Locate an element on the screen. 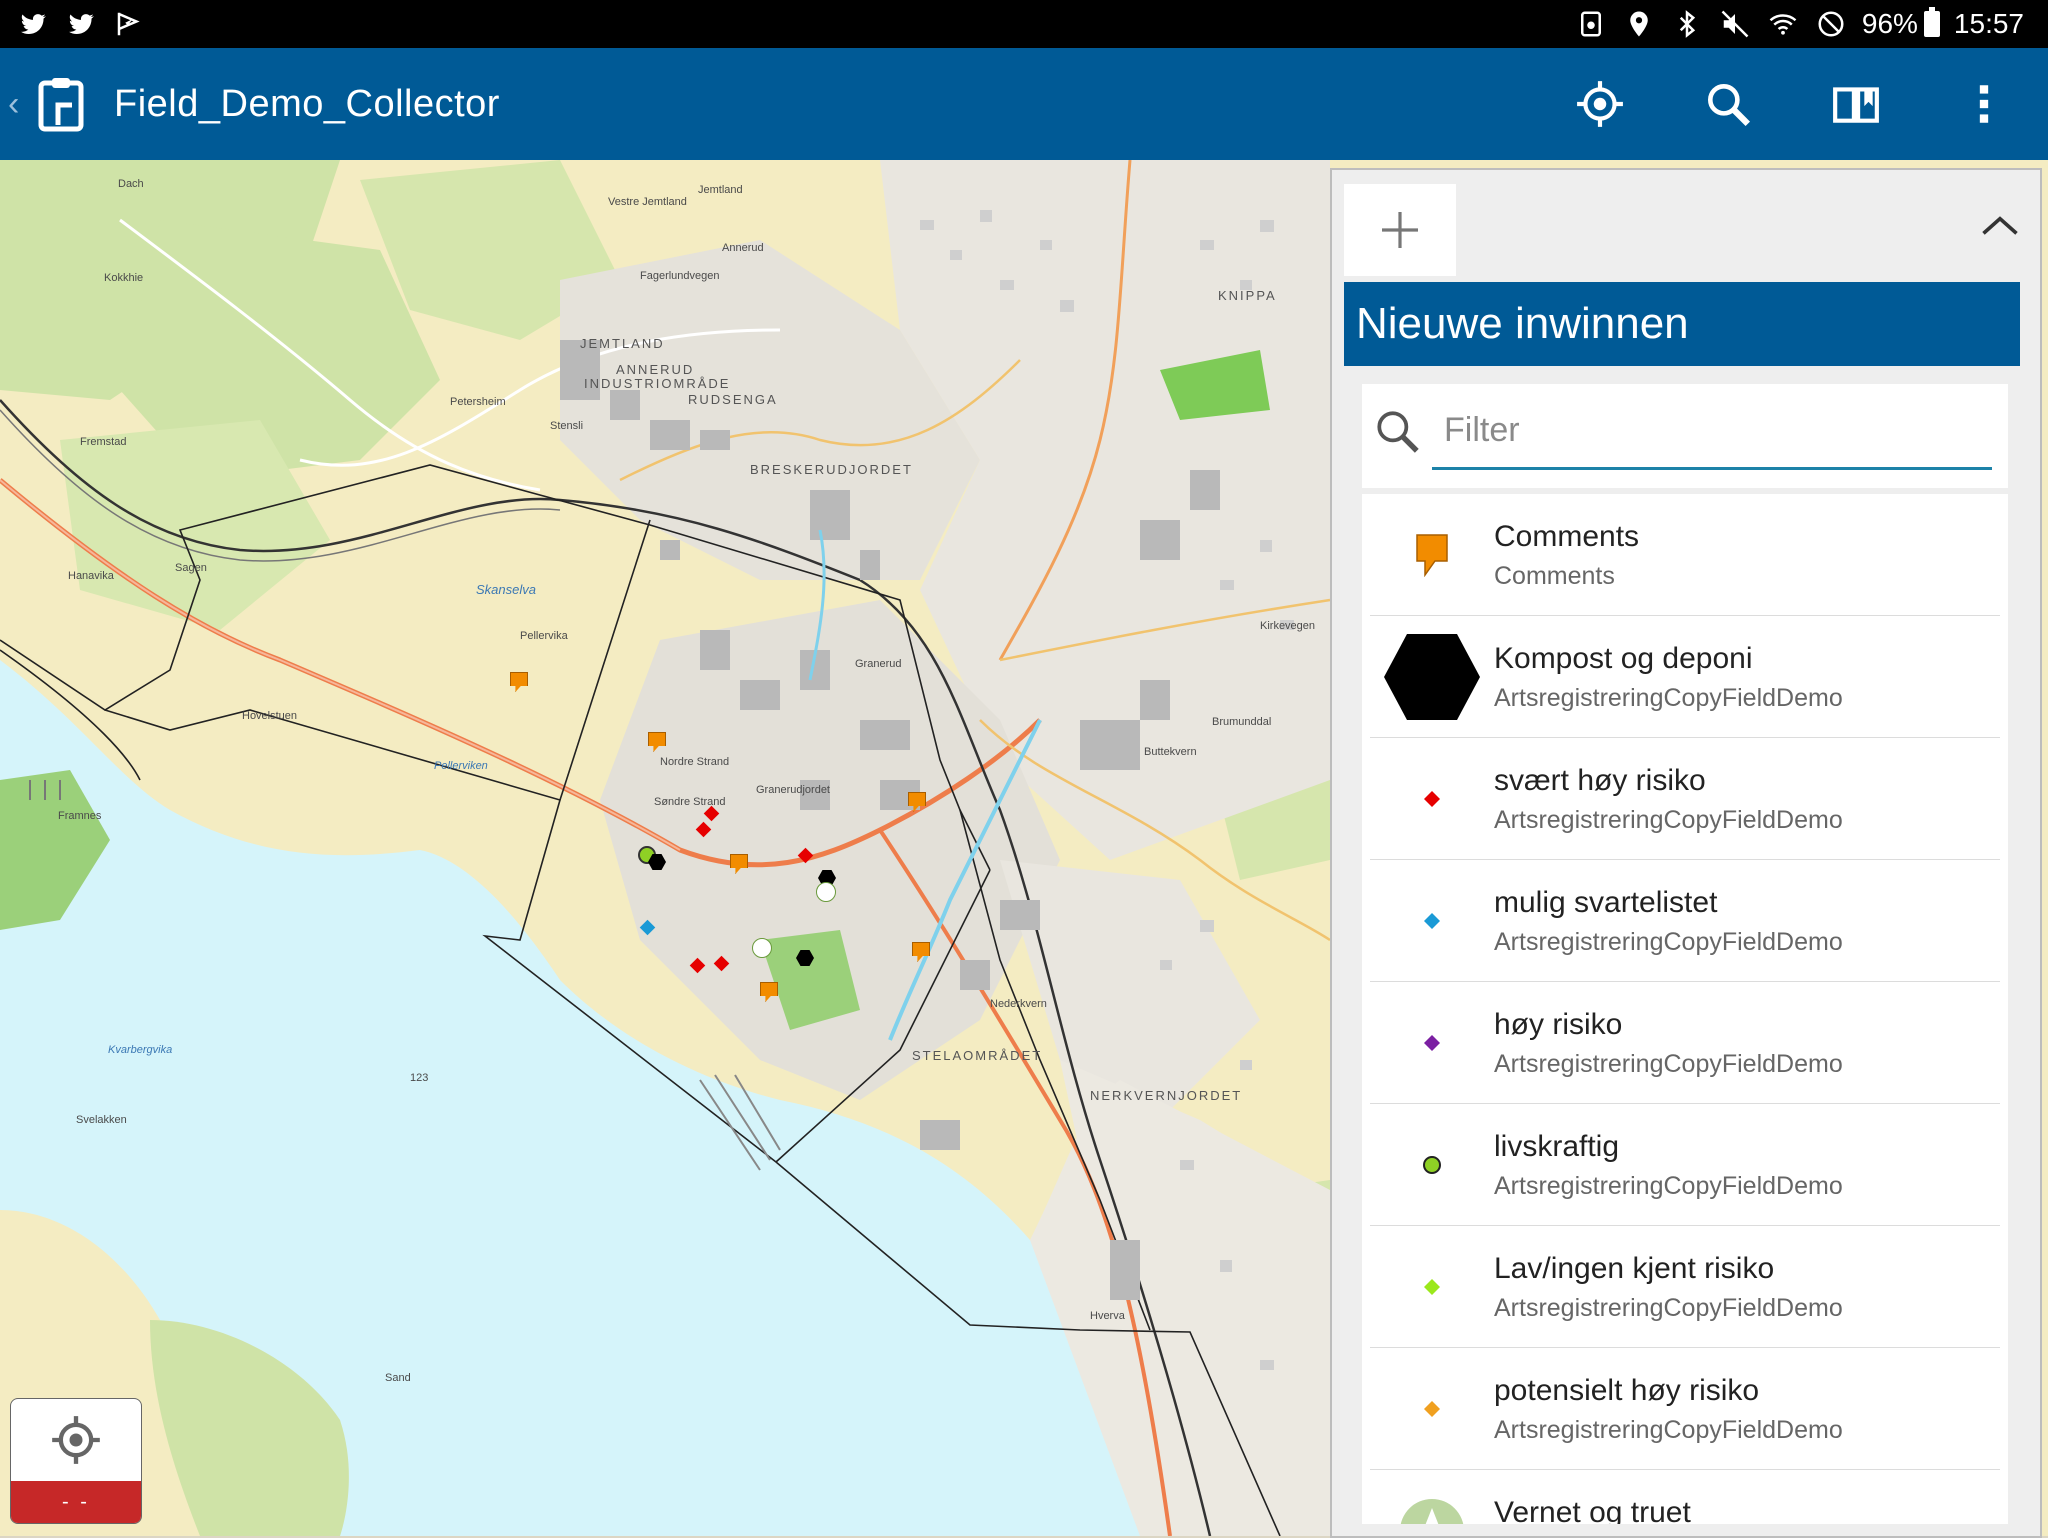 The height and width of the screenshot is (1538, 2048). map-label: ANNERUD is located at coordinates (655, 369).